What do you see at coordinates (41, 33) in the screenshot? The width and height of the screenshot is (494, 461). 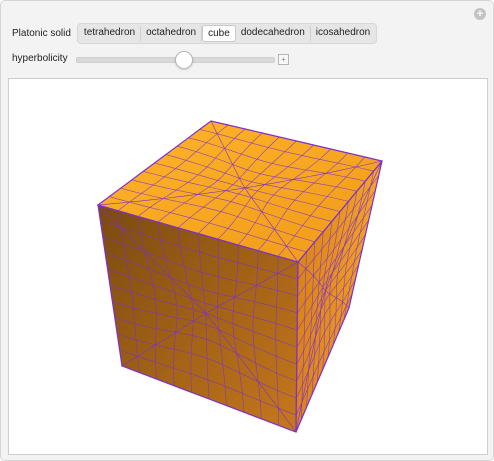 I see `solid-label: Platonic solid` at bounding box center [41, 33].